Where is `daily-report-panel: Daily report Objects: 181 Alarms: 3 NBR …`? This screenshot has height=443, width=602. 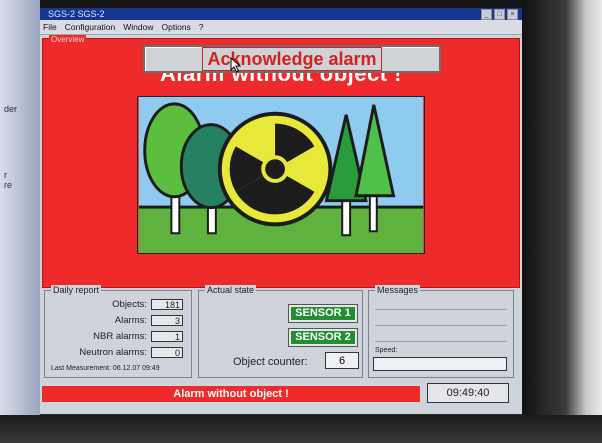
daily-report-panel: Daily report Objects: 181 Alarms: 3 NBR … is located at coordinates (118, 331).